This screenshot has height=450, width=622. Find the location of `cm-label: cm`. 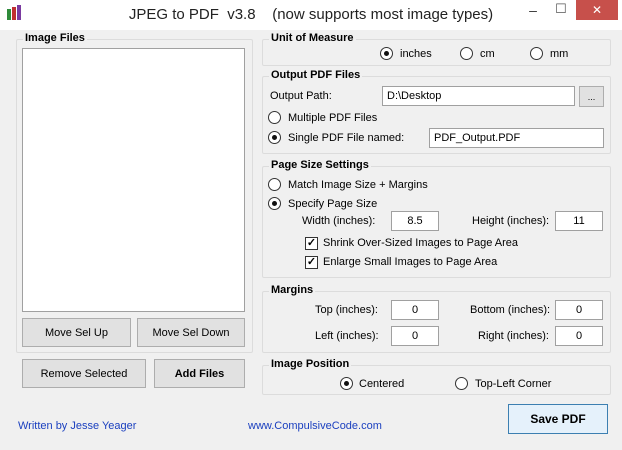

cm-label: cm is located at coordinates (487, 54).